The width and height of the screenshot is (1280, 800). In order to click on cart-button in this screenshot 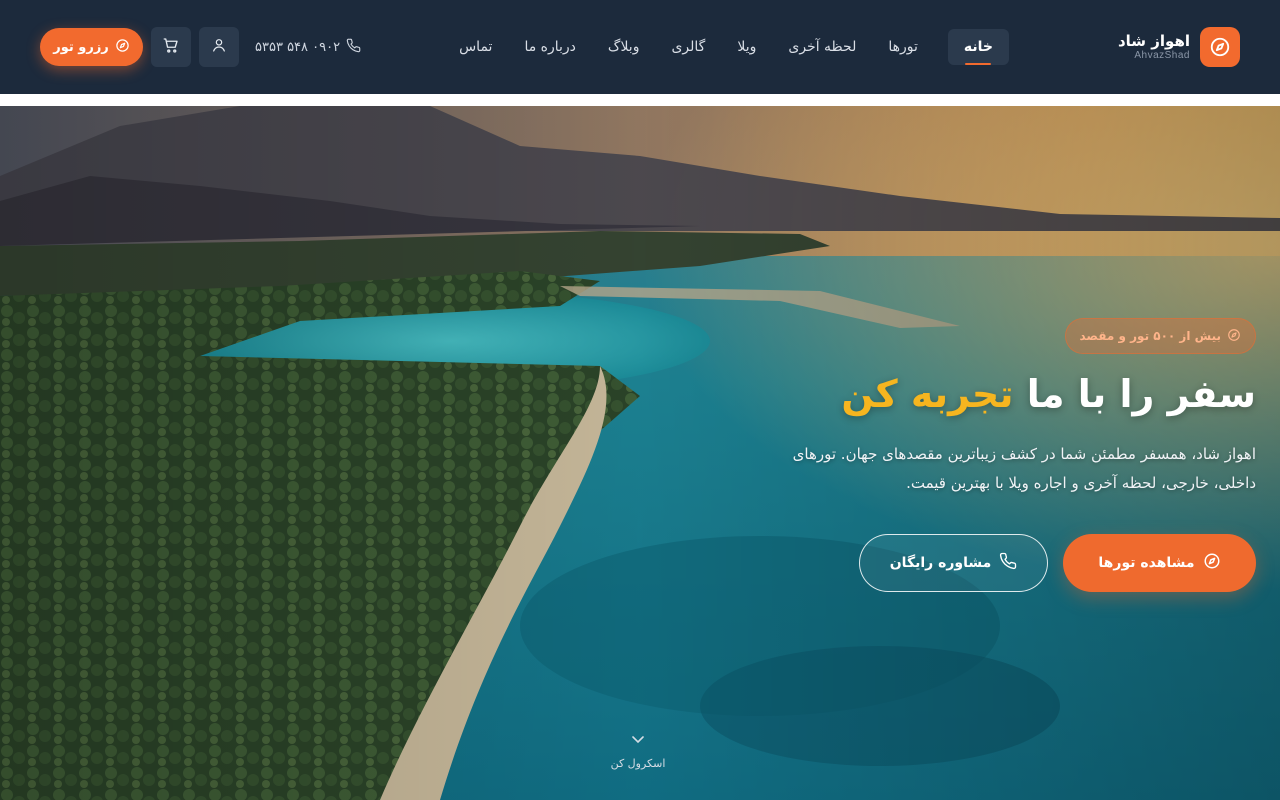, I will do `click(171, 47)`.